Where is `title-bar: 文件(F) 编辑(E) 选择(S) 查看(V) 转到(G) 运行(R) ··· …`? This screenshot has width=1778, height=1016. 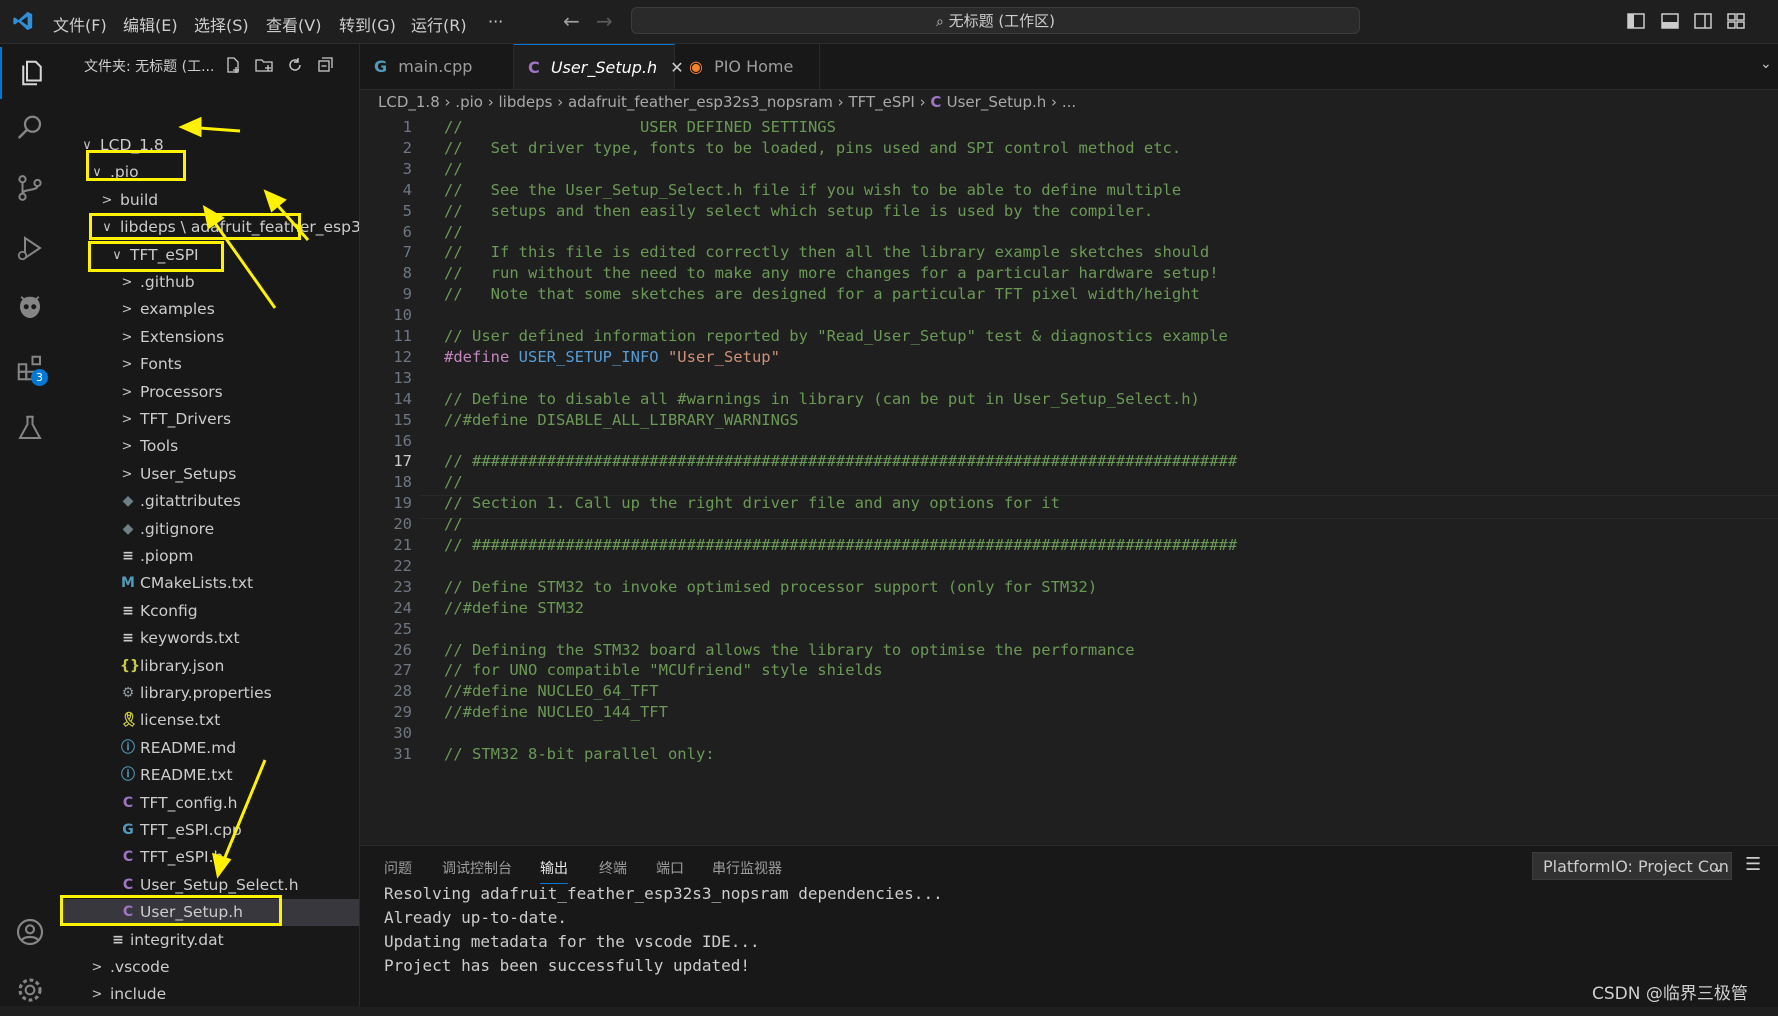
title-bar: 文件(F) 编辑(E) 选择(S) 查看(V) 转到(G) 运行(R) ··· … is located at coordinates (889, 22).